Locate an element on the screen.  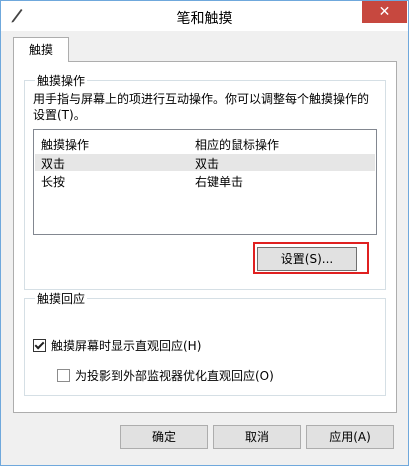
ok-button: 确定 is located at coordinates (164, 437).